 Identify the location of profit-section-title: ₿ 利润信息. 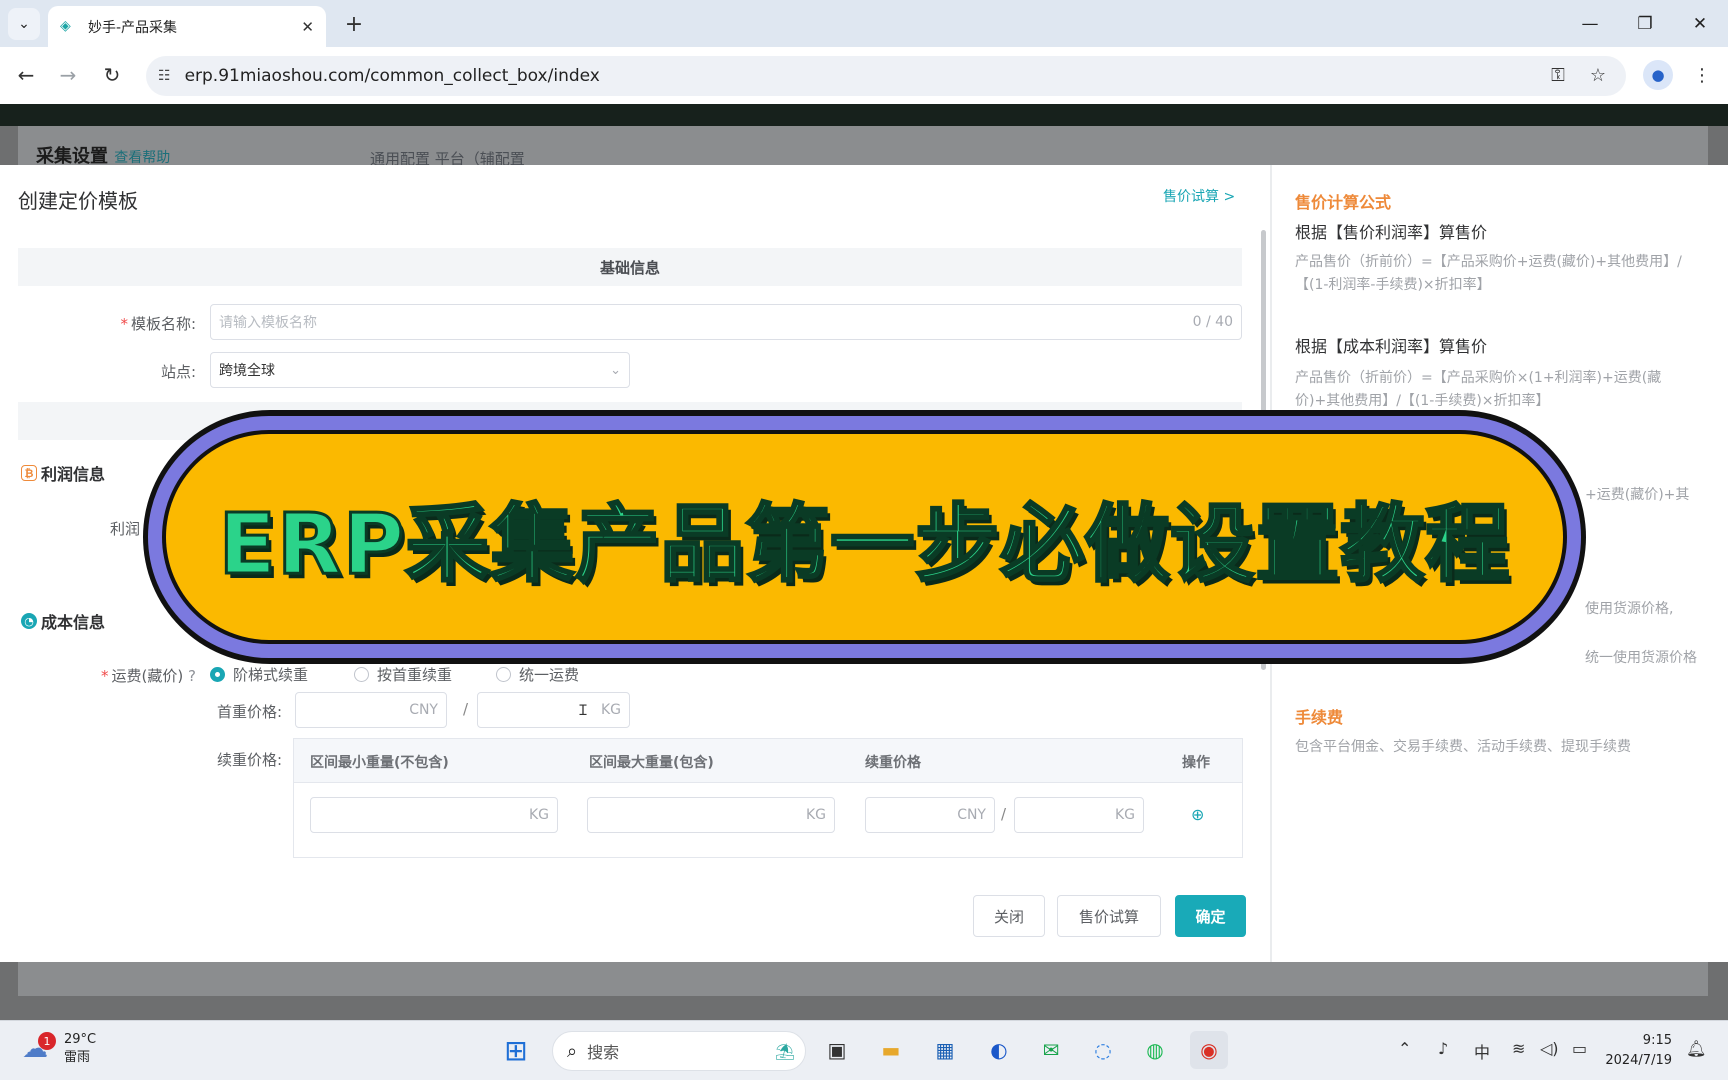
(63, 473).